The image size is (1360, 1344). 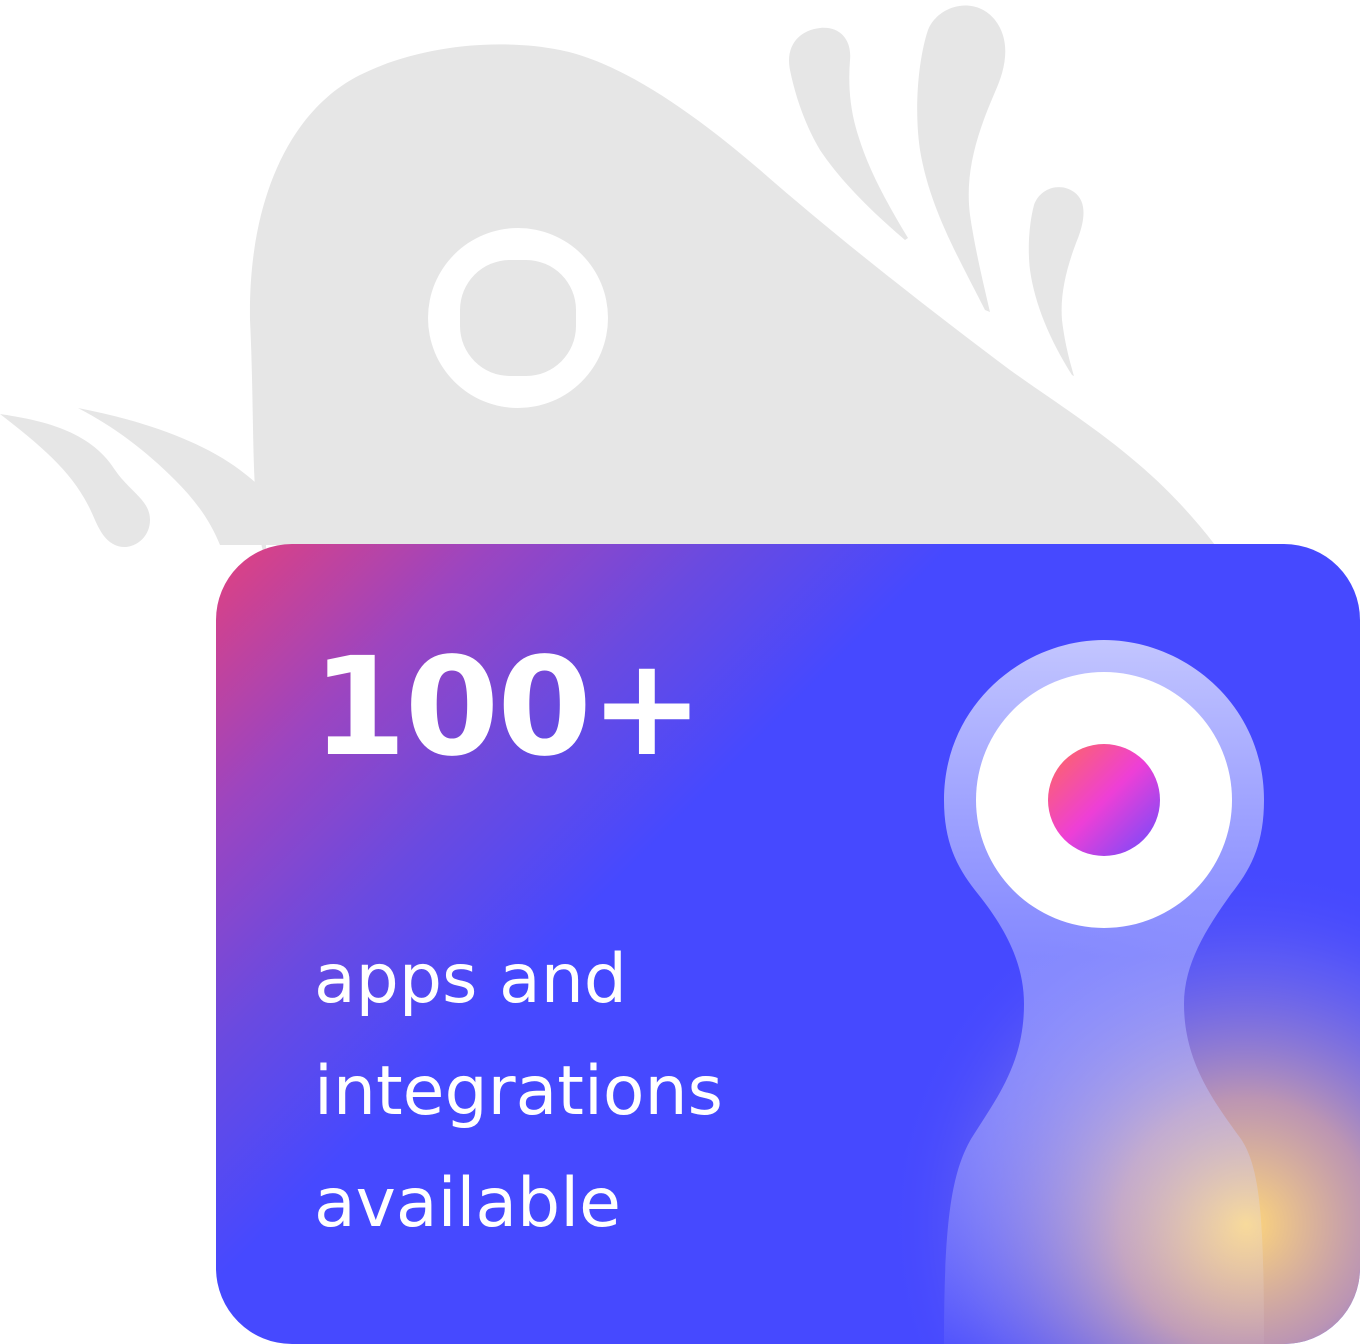 What do you see at coordinates (518, 1091) in the screenshot?
I see `stat-caption: apps and integrations available` at bounding box center [518, 1091].